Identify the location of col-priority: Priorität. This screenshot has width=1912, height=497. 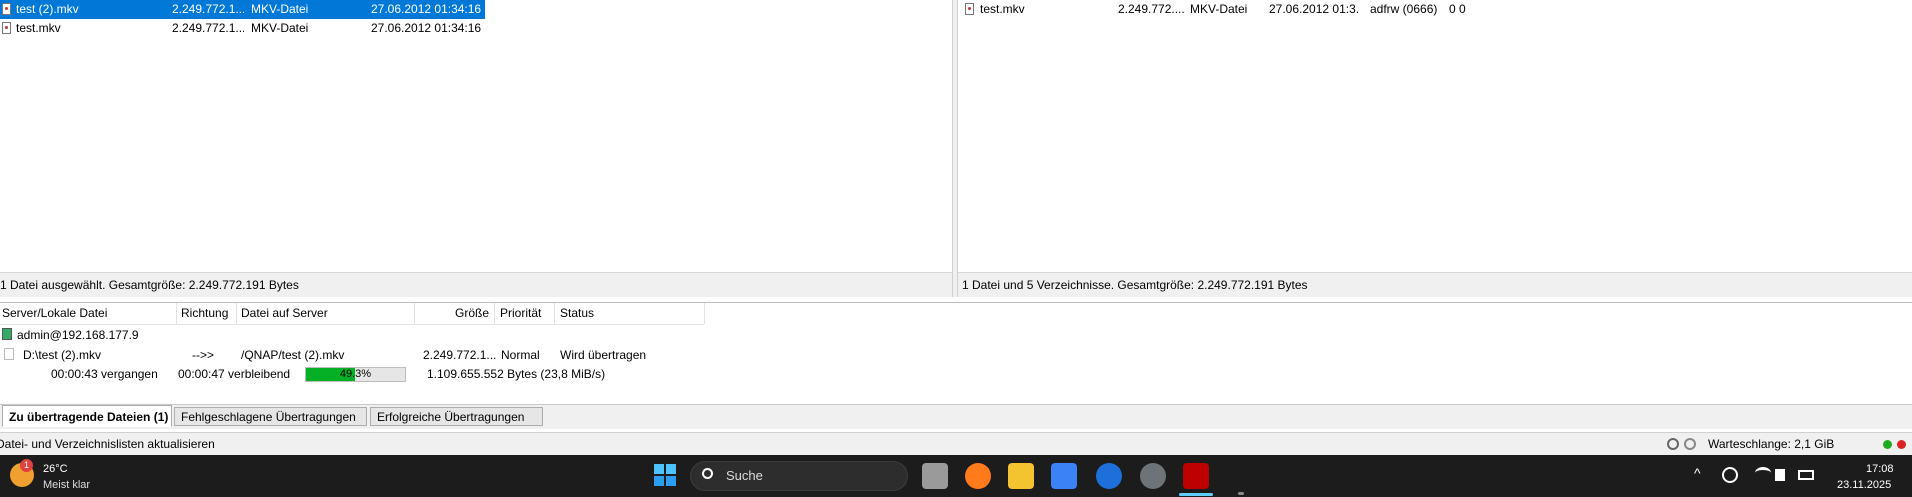
(525, 313).